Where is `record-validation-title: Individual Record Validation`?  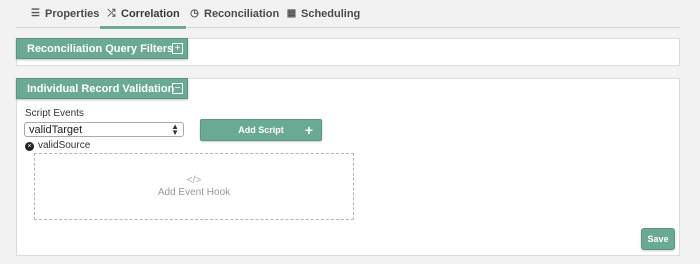
record-validation-title: Individual Record Validation is located at coordinates (101, 88).